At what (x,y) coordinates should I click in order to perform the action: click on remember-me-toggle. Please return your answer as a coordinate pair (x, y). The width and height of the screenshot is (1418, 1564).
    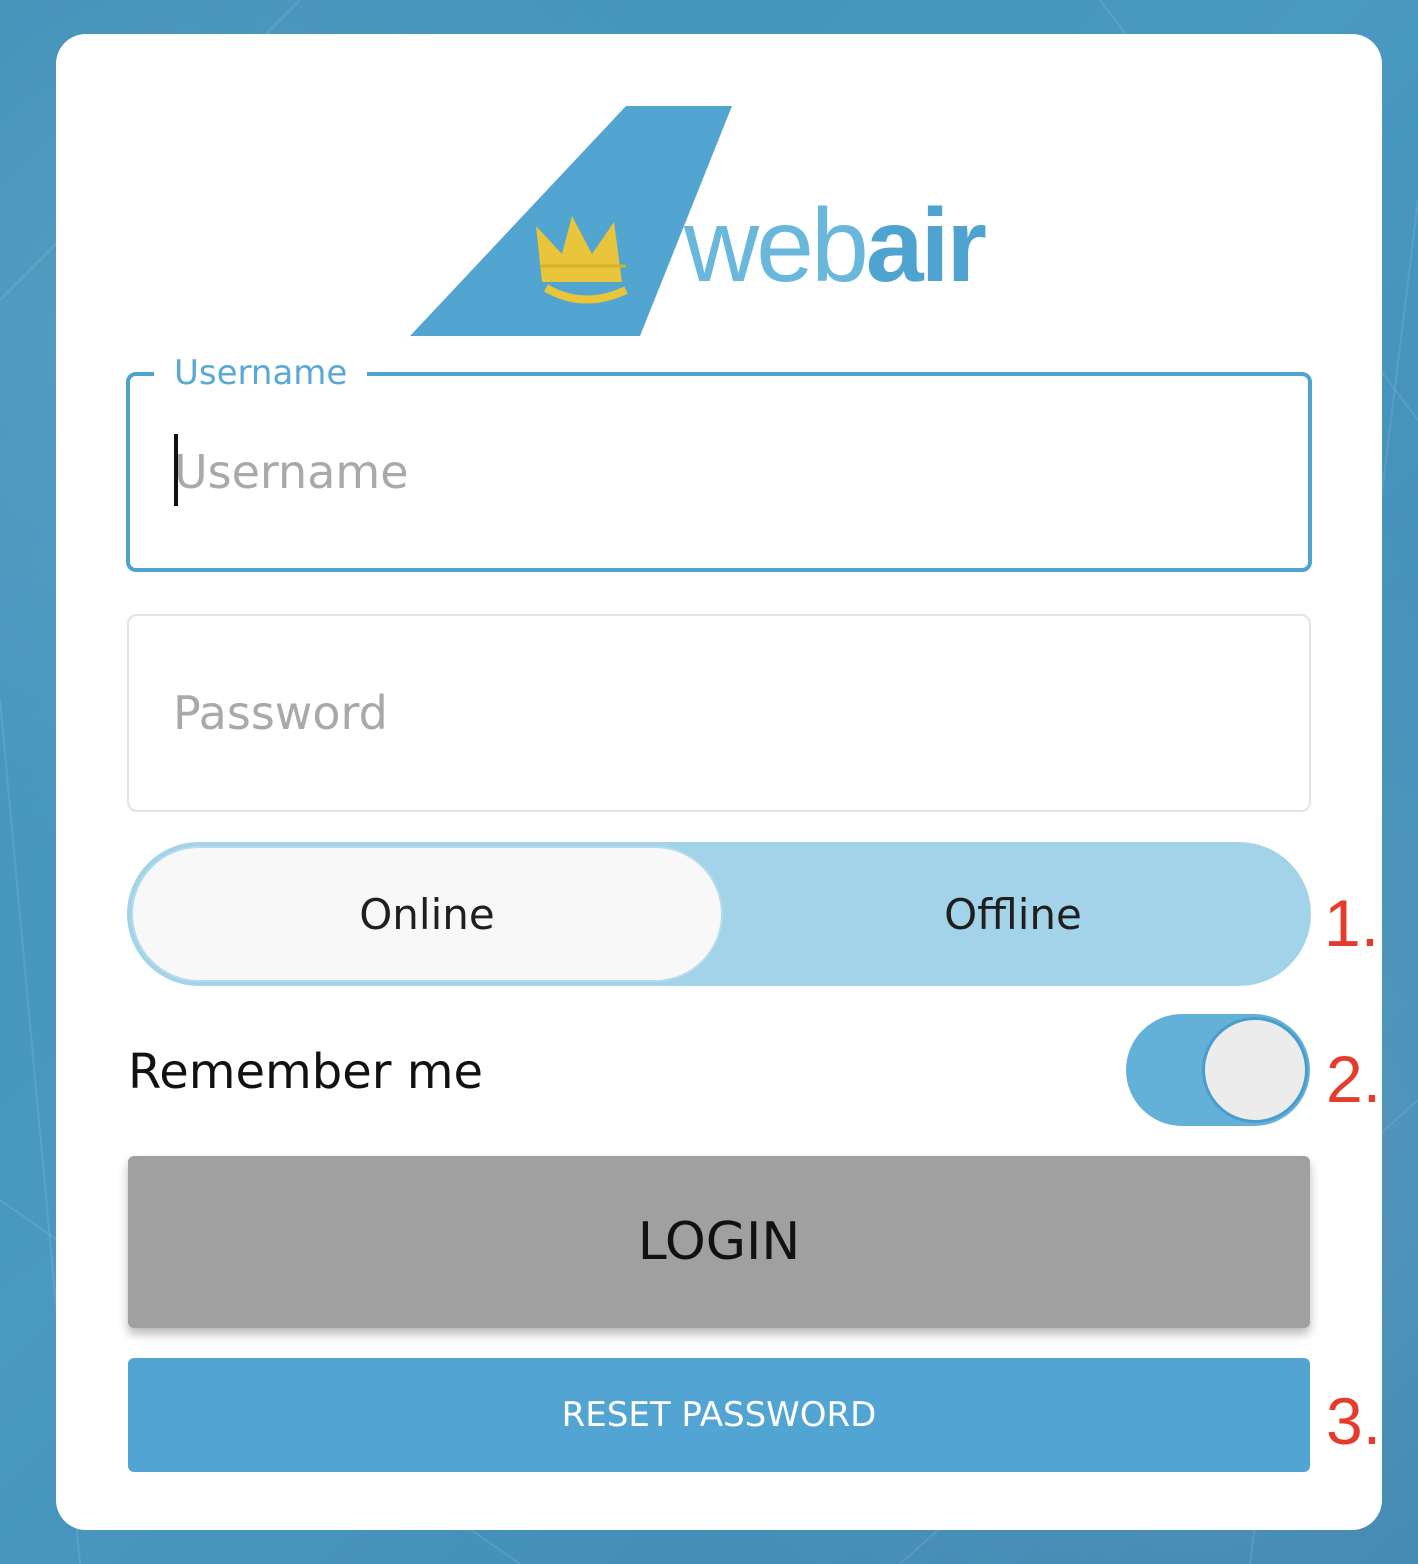
    Looking at the image, I should click on (1218, 1070).